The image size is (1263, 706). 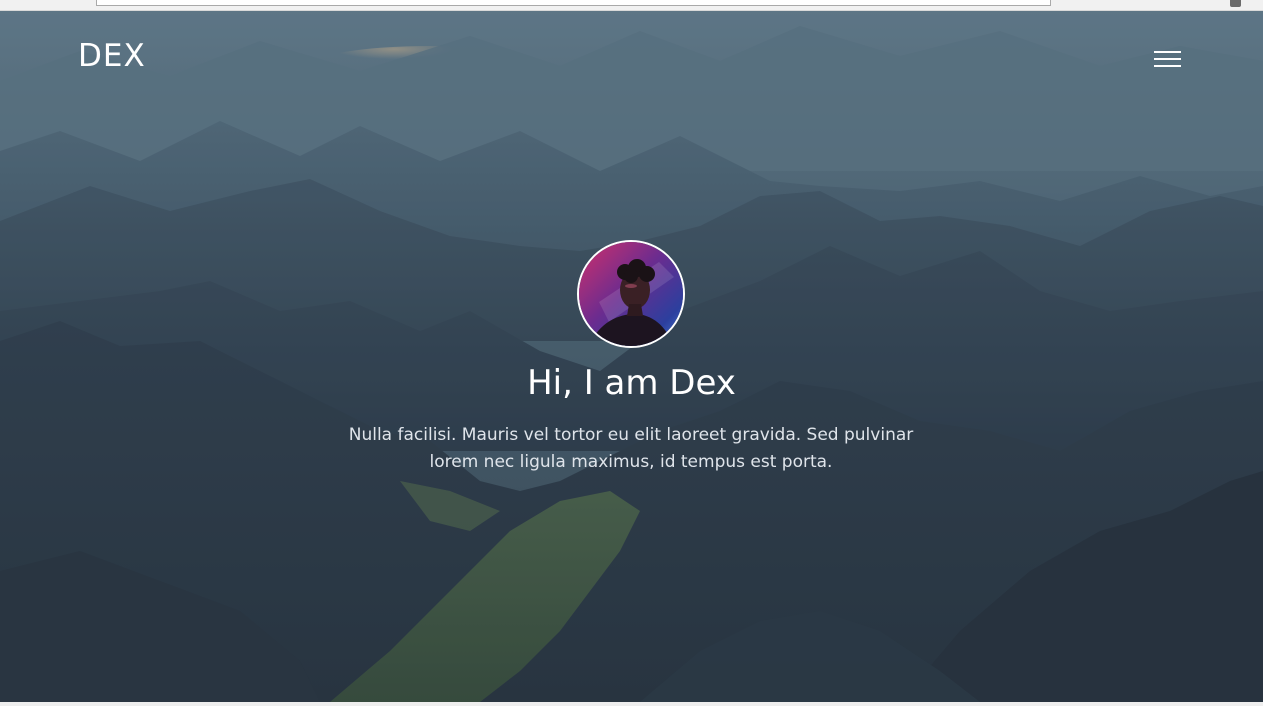 What do you see at coordinates (112, 56) in the screenshot?
I see `site-logo: DEX` at bounding box center [112, 56].